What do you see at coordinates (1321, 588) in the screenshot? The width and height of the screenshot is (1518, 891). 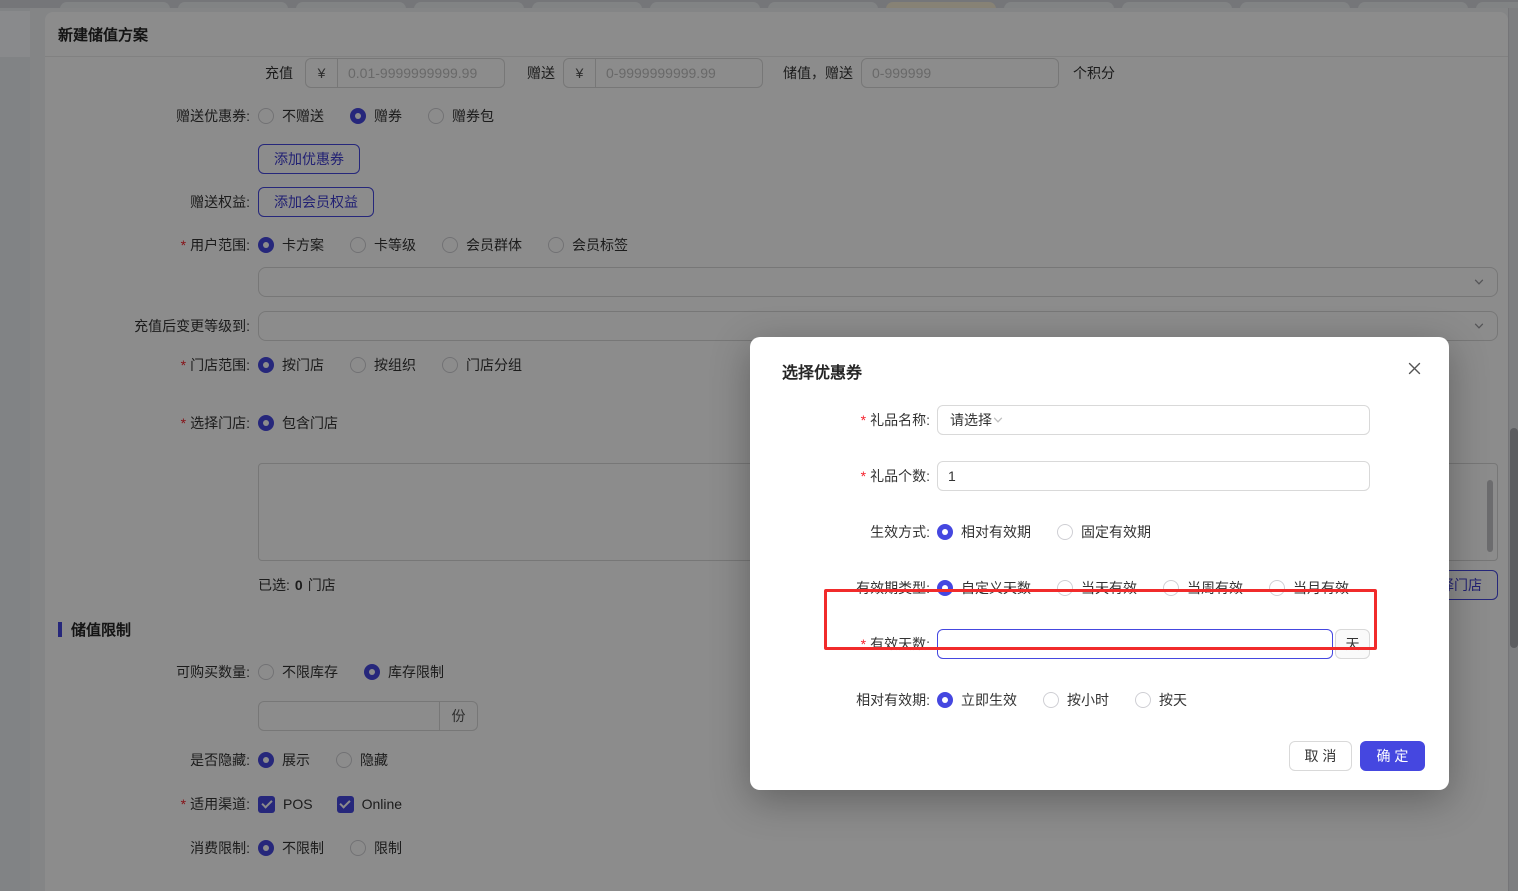 I see `radio-option-label: 当月有效` at bounding box center [1321, 588].